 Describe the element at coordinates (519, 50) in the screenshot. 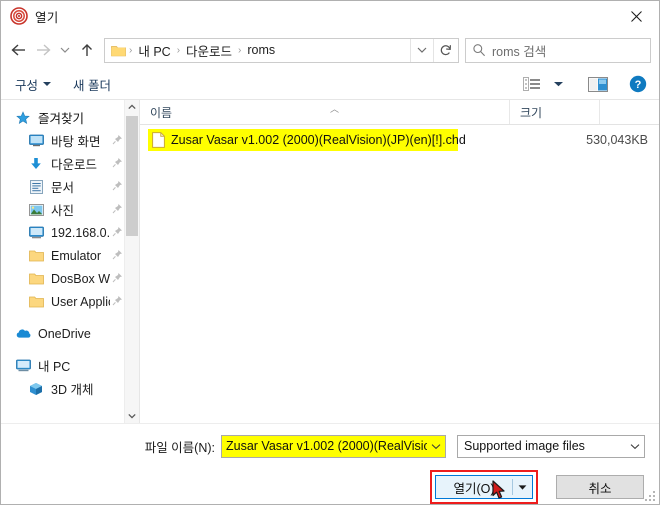

I see `search-input: roms 검색` at that location.